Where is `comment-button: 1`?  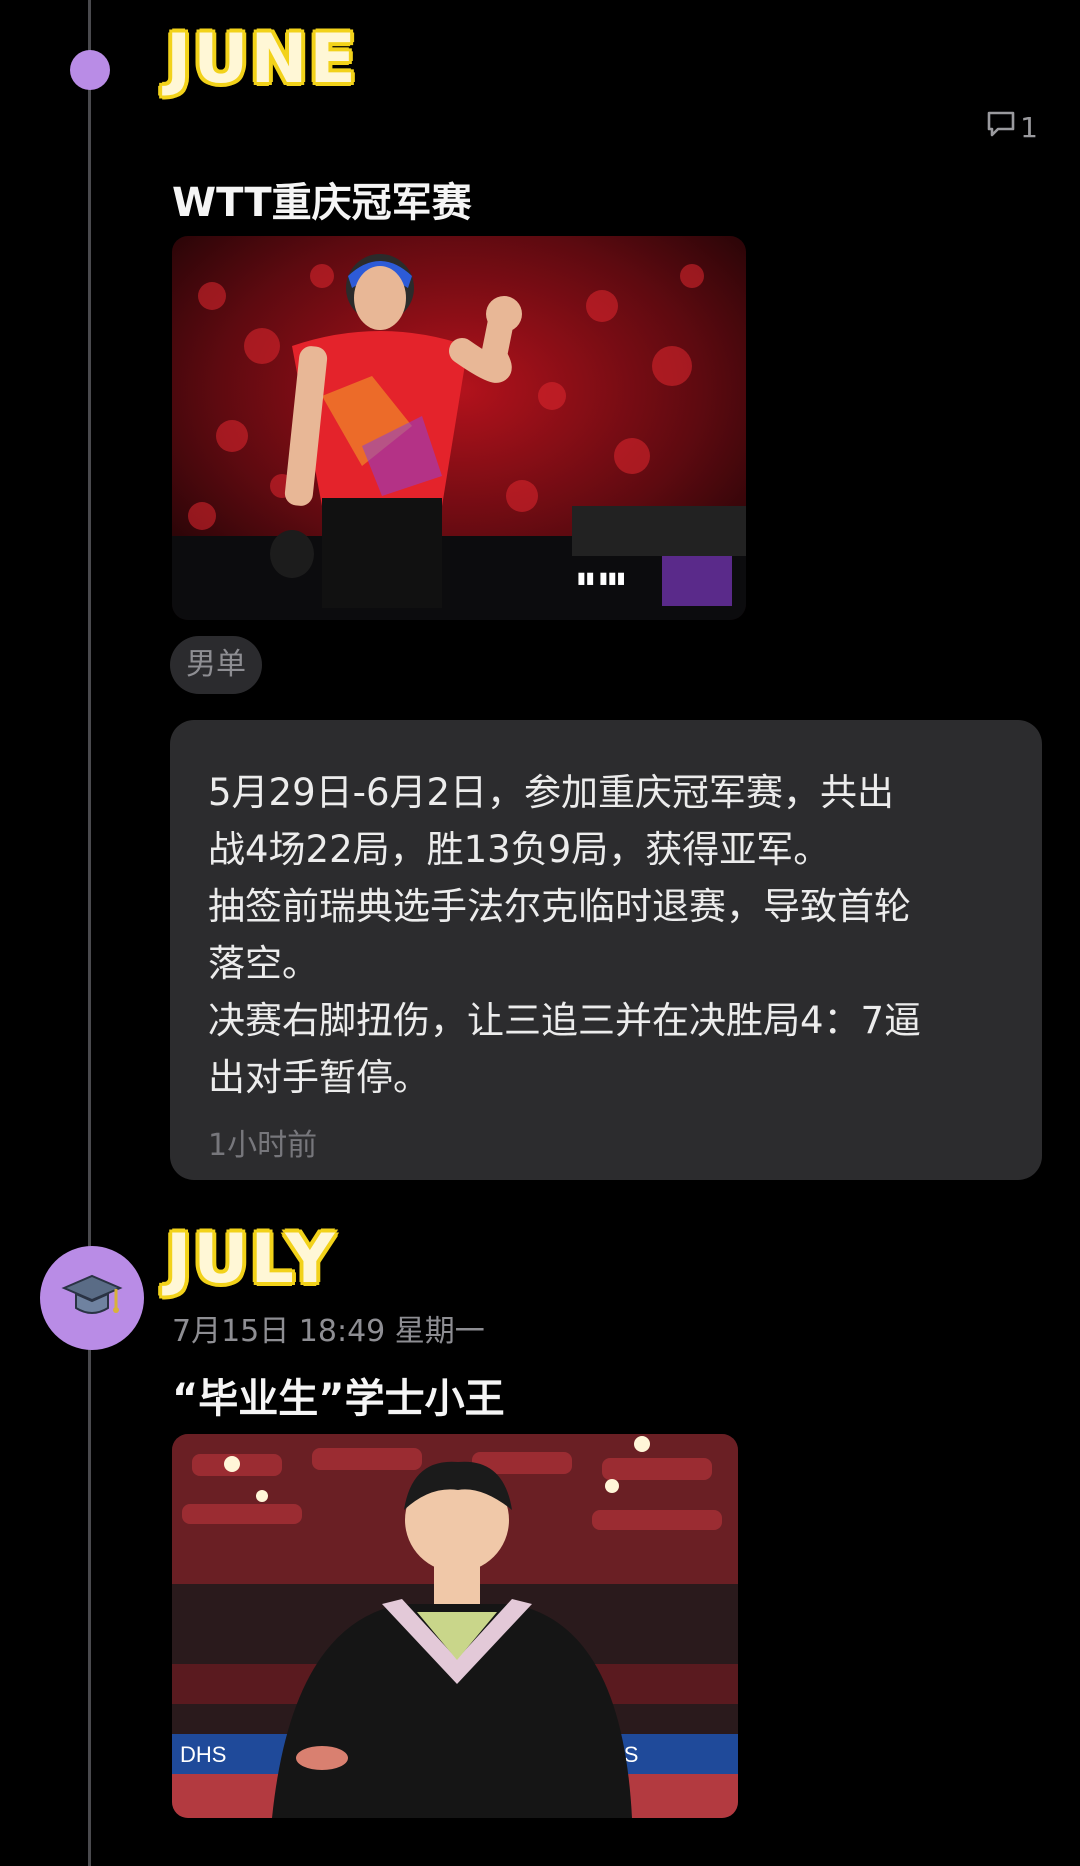 comment-button: 1 is located at coordinates (1012, 127).